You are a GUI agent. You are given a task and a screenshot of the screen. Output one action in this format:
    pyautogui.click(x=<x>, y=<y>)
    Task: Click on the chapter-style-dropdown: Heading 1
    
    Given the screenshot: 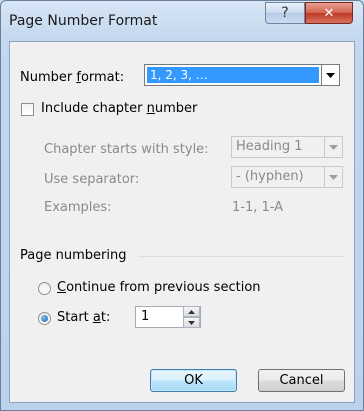 What is the action you would take?
    pyautogui.click(x=287, y=147)
    